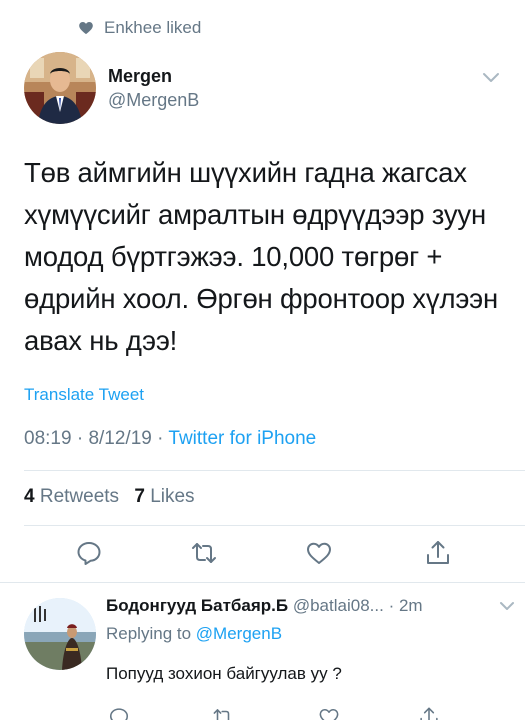  What do you see at coordinates (120, 438) in the screenshot?
I see `tweet-date: 8/12/19` at bounding box center [120, 438].